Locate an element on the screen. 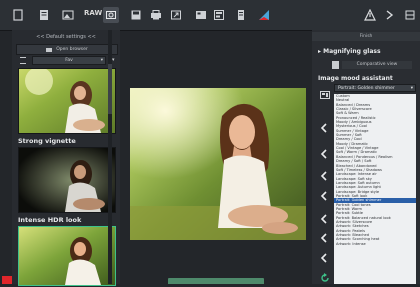 Image resolution: width=420 pixels, height=287 pixels. preset-filter-select: Fav ▾ is located at coordinates (69, 60).